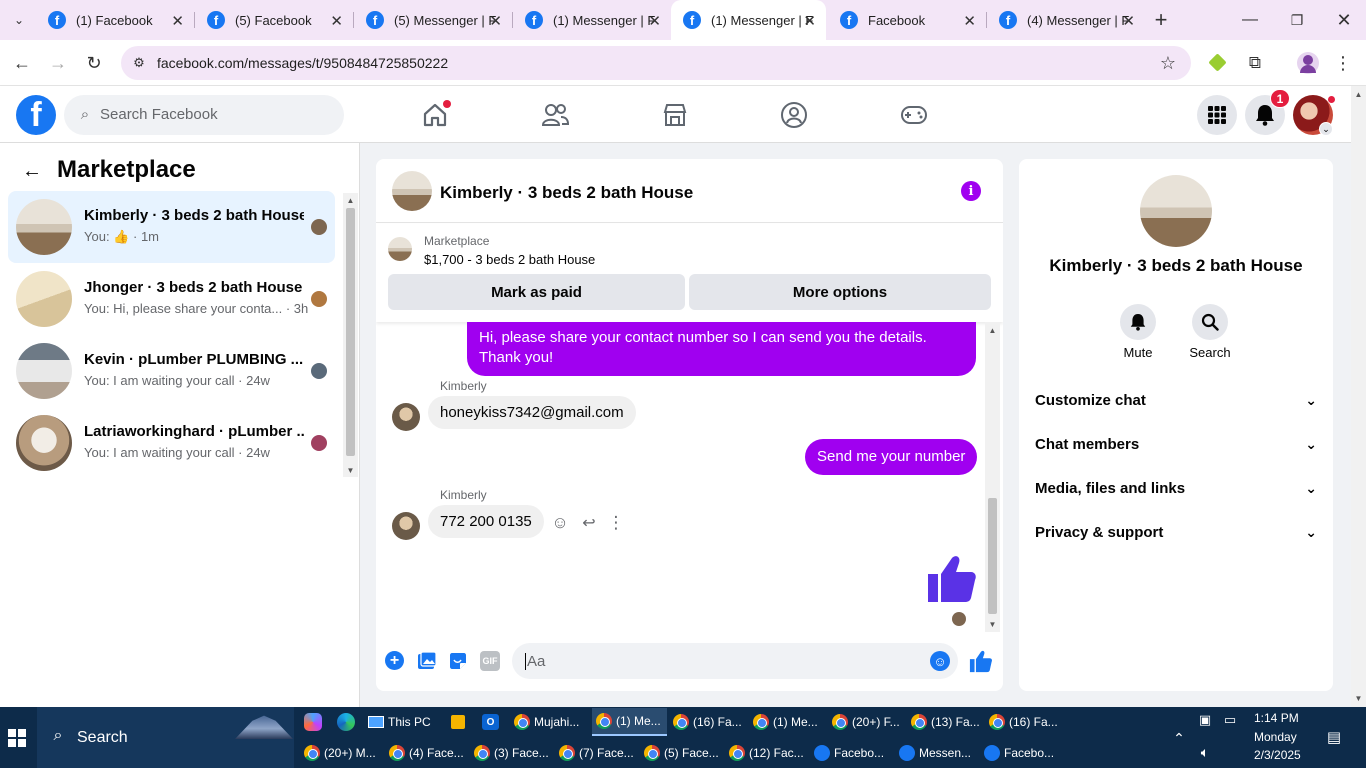  Describe the element at coordinates (794, 115) in the screenshot. I see `groups-icon` at that location.